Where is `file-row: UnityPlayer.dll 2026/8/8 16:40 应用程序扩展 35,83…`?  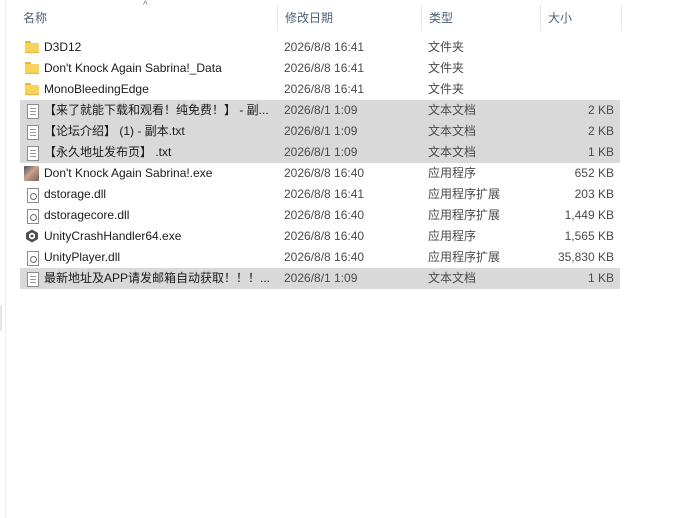
file-row: UnityPlayer.dll 2026/8/8 16:40 应用程序扩展 35,83… is located at coordinates (320, 257).